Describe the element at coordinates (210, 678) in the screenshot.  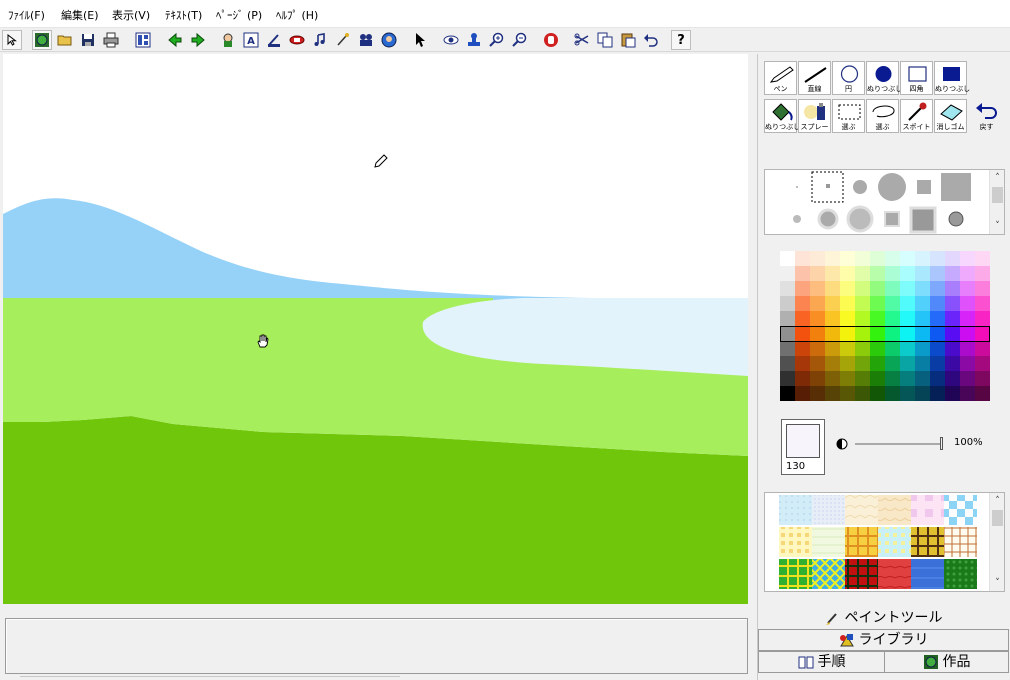
I see `bottom-scroll-strip` at that location.